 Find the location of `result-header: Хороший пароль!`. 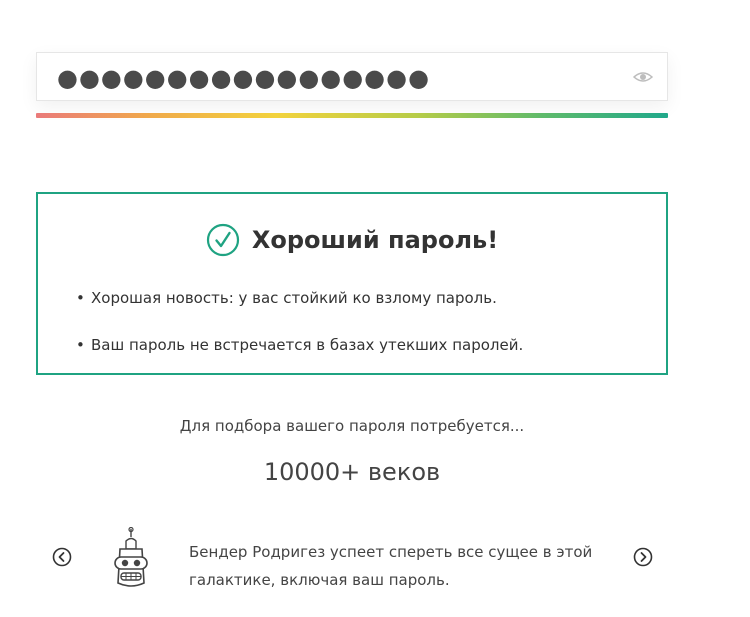

result-header: Хороший пароль! is located at coordinates (352, 240).